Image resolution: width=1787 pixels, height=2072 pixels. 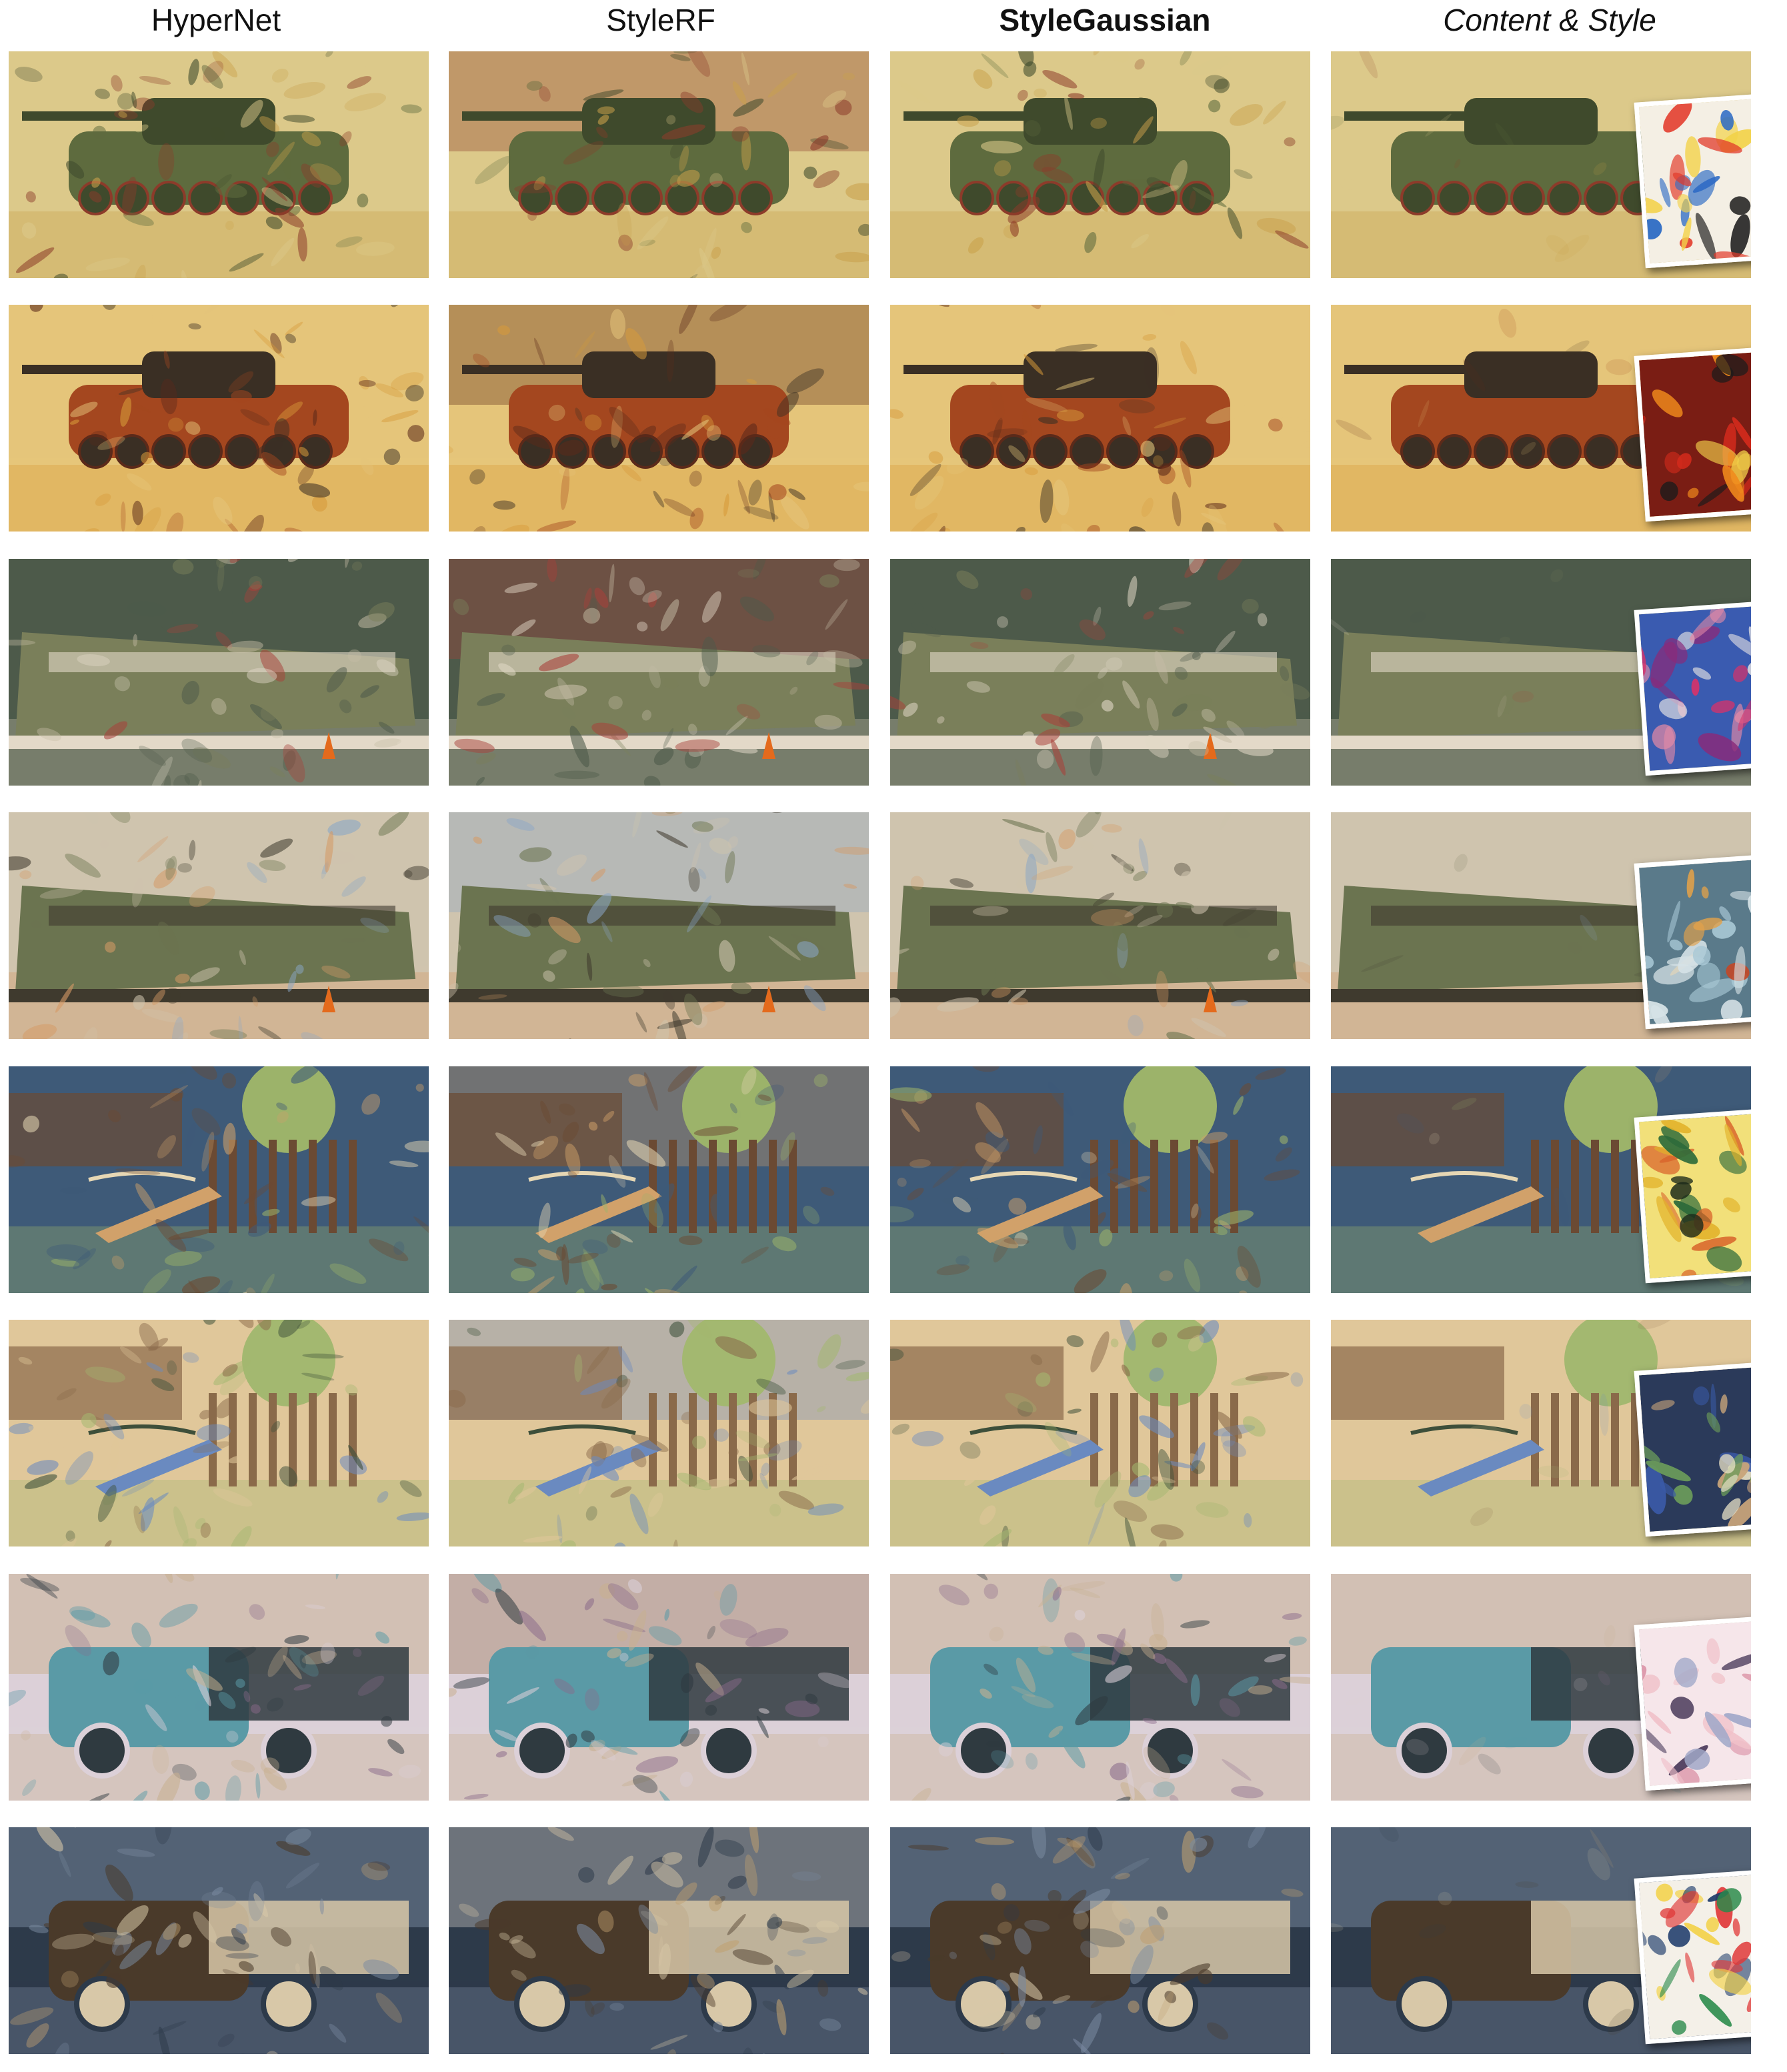 What do you see at coordinates (216, 20) in the screenshot?
I see `column-header-hypernet: HyperNet` at bounding box center [216, 20].